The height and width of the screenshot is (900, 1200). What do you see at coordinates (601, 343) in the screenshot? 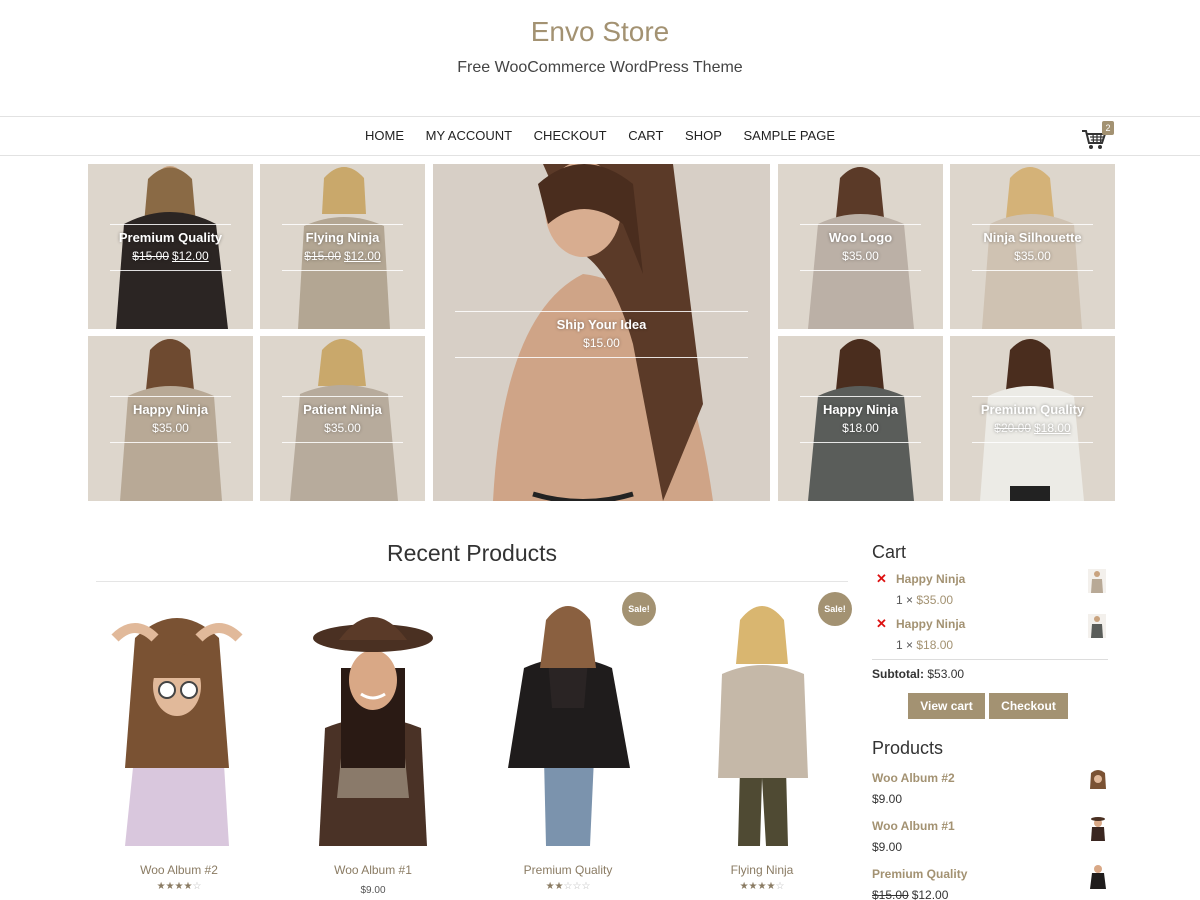
I see `product-price: $15.00` at bounding box center [601, 343].